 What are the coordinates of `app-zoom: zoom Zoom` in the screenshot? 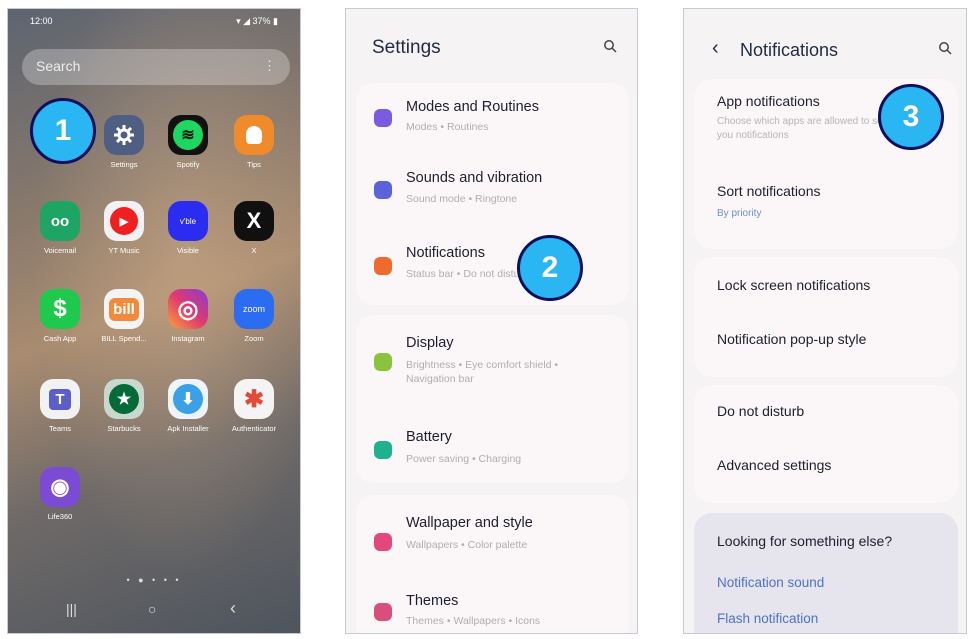 It's located at (254, 316).